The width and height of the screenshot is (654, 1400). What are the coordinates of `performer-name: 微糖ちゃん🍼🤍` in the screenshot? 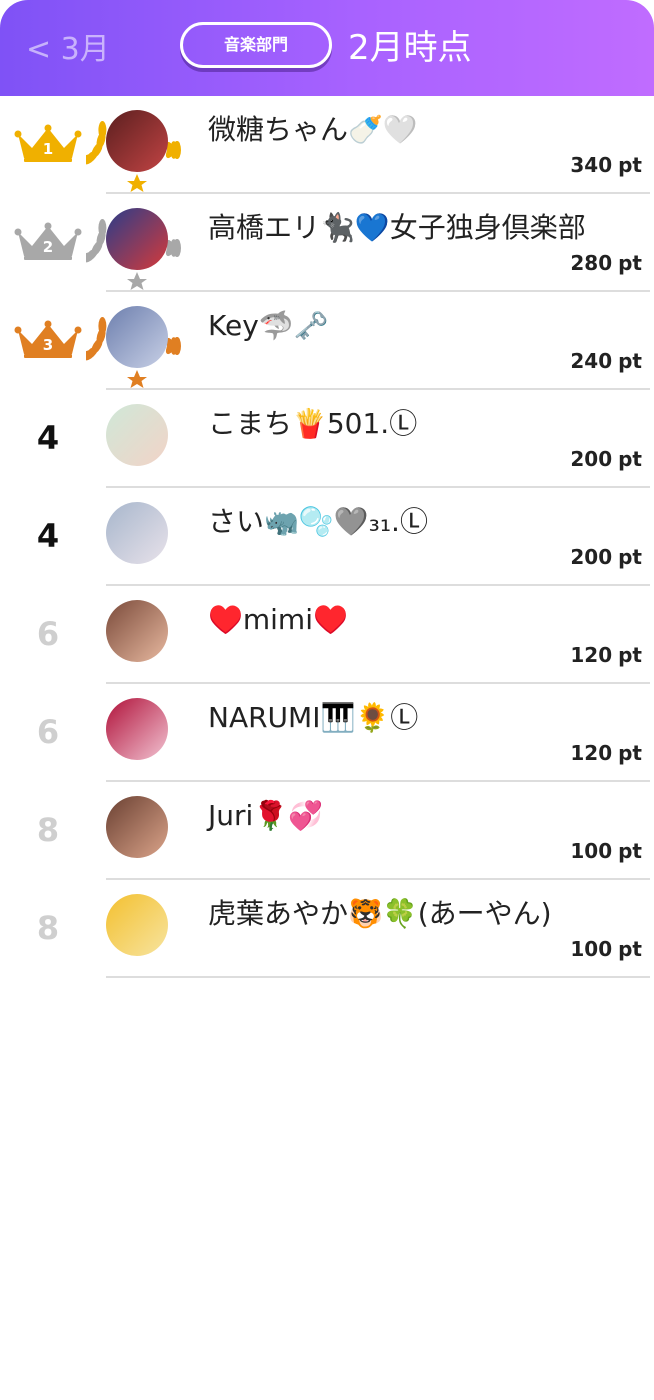 It's located at (313, 130).